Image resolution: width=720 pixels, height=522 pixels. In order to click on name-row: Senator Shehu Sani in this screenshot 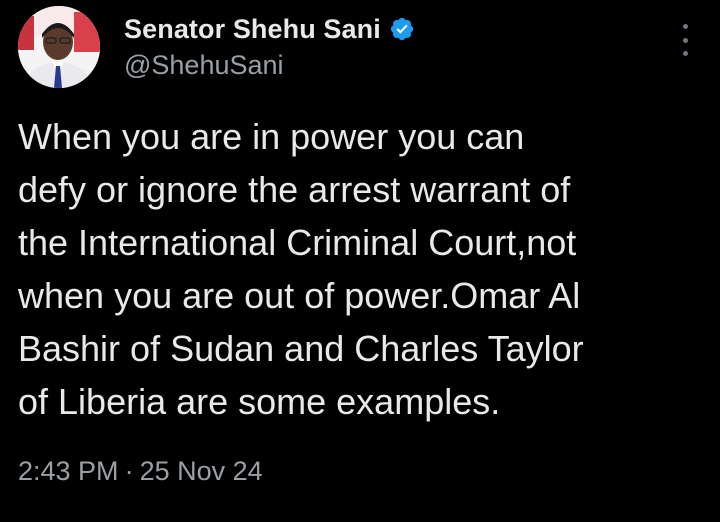, I will do `click(269, 29)`.